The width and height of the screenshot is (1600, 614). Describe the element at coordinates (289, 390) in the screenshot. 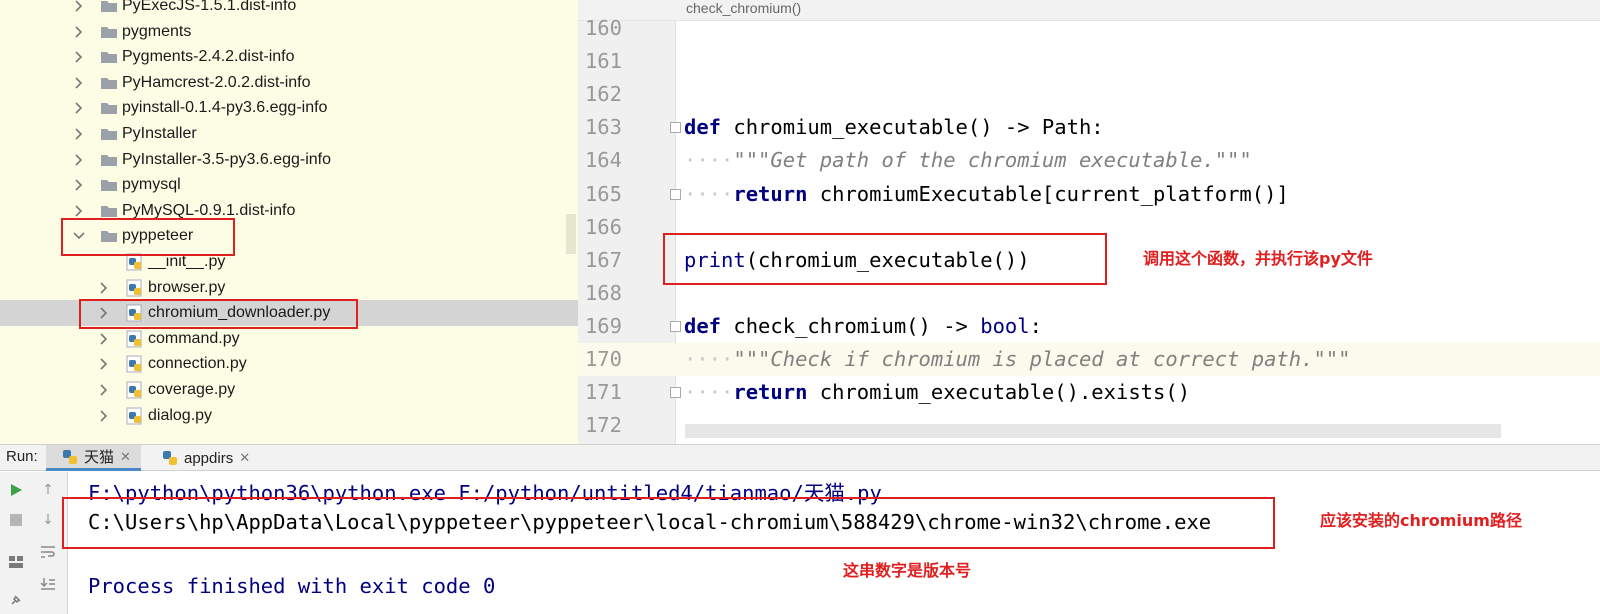

I see `tree-item: coverage.py` at that location.